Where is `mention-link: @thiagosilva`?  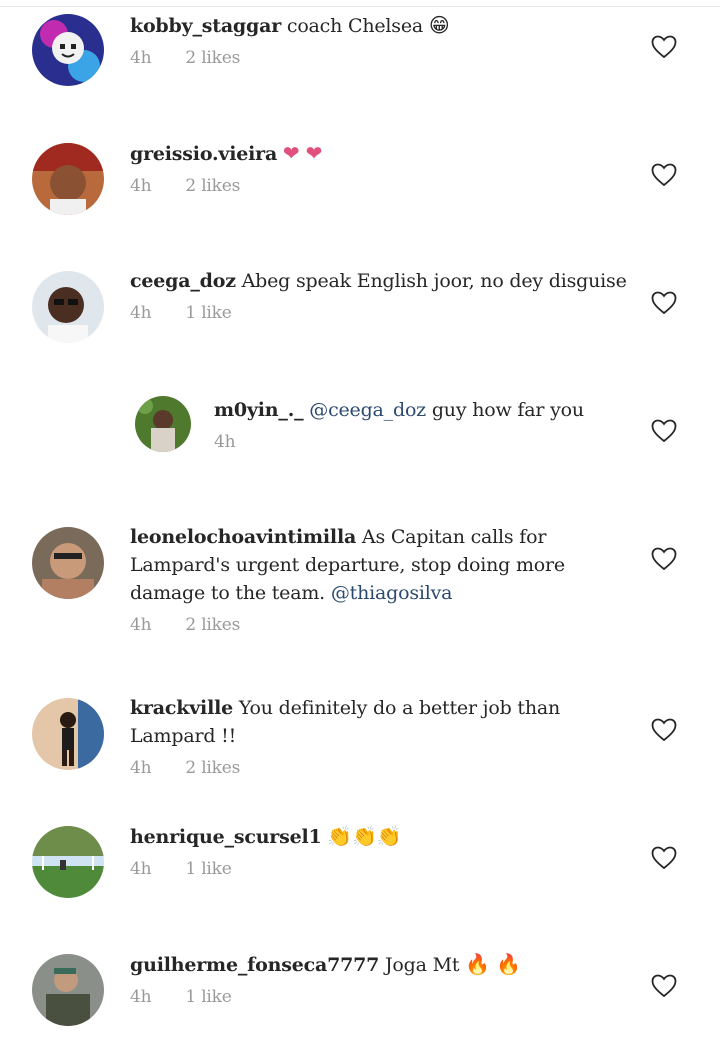 mention-link: @thiagosilva is located at coordinates (392, 593).